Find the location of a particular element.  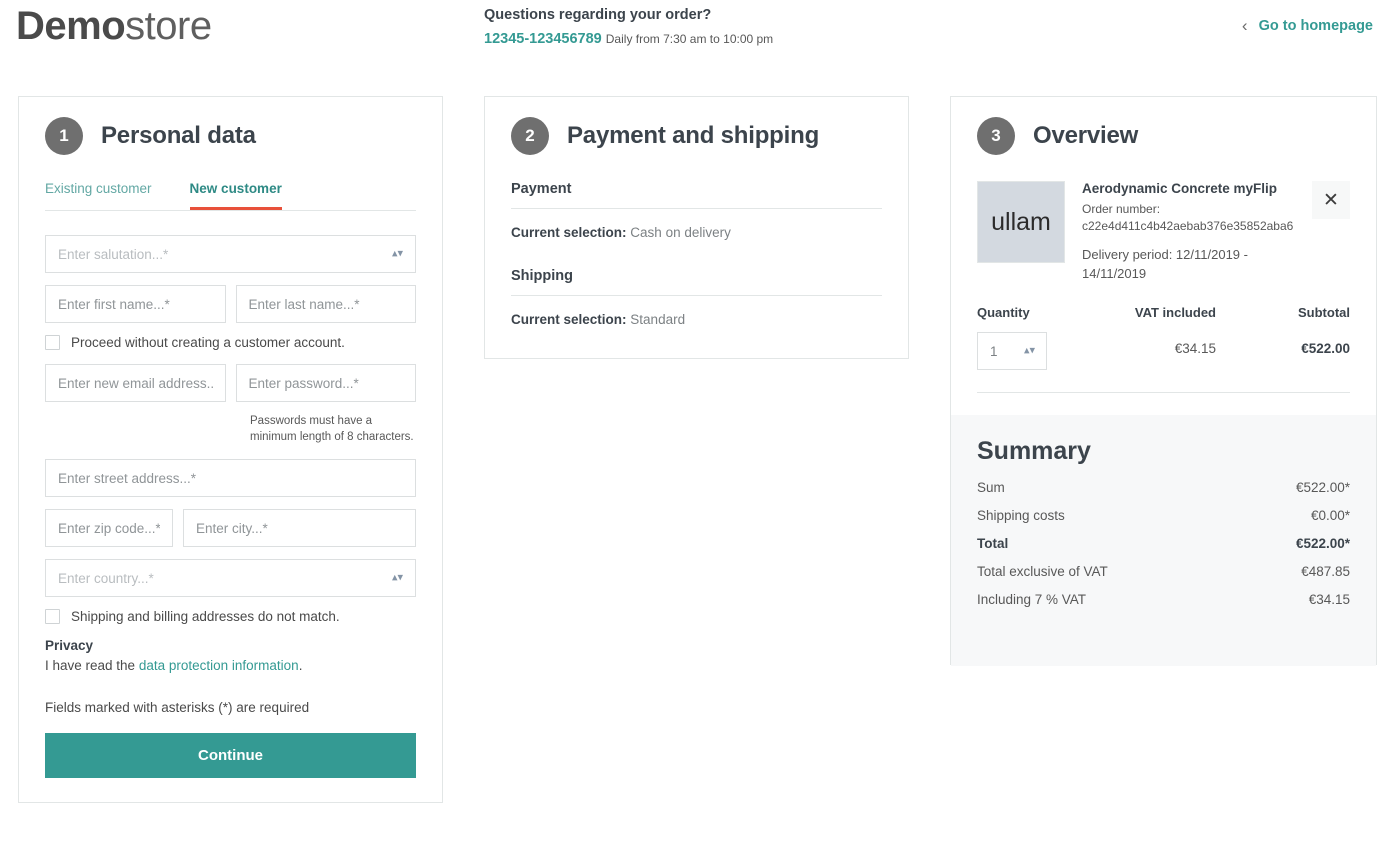

zip-code-input is located at coordinates (109, 528).